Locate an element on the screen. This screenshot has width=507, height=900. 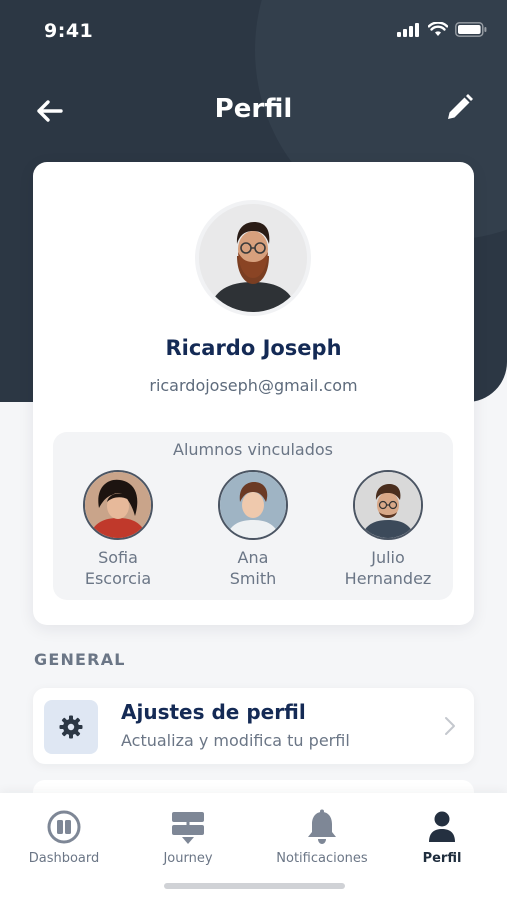
home-indicator is located at coordinates (254, 886).